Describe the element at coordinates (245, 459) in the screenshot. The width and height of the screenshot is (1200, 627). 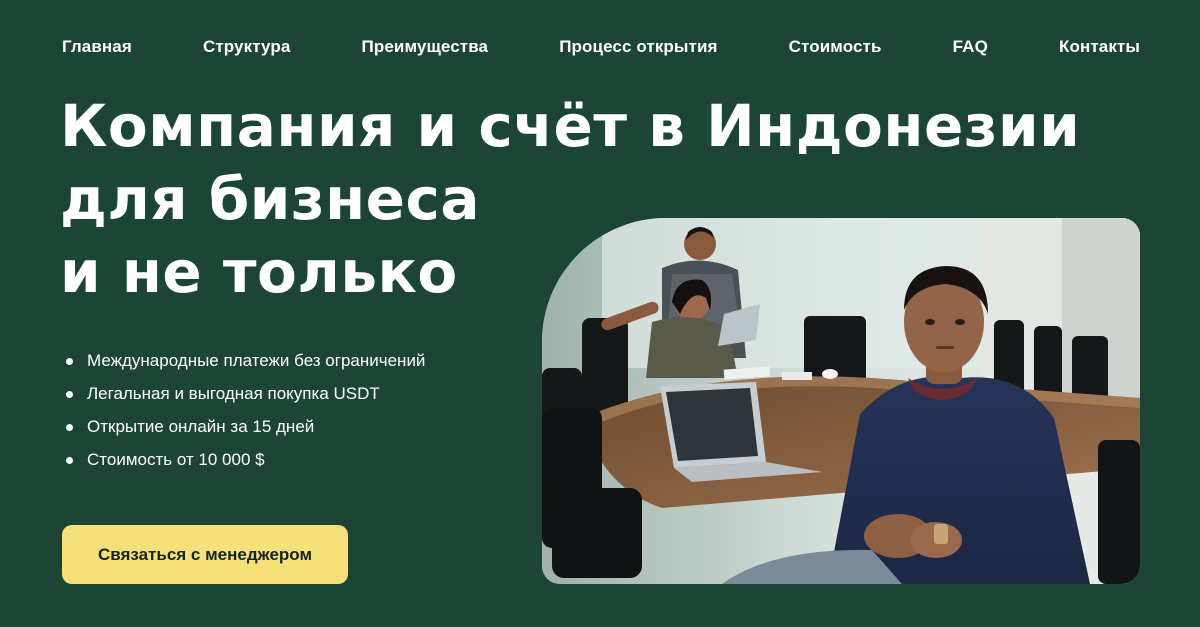
I see `feature-item: Стоимость от 10 000 $` at that location.